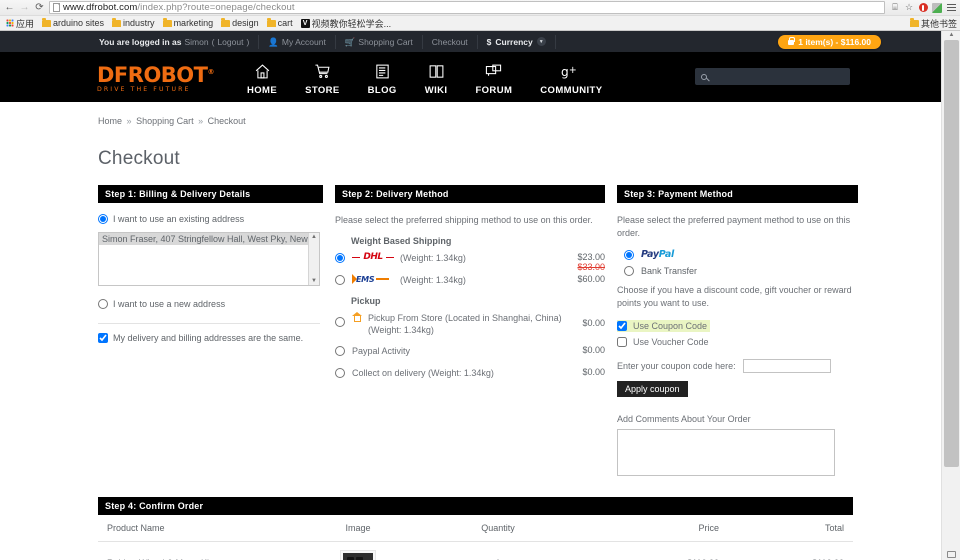  What do you see at coordinates (210, 219) in the screenshot?
I see `existing-address-option: I want to use an existing address` at bounding box center [210, 219].